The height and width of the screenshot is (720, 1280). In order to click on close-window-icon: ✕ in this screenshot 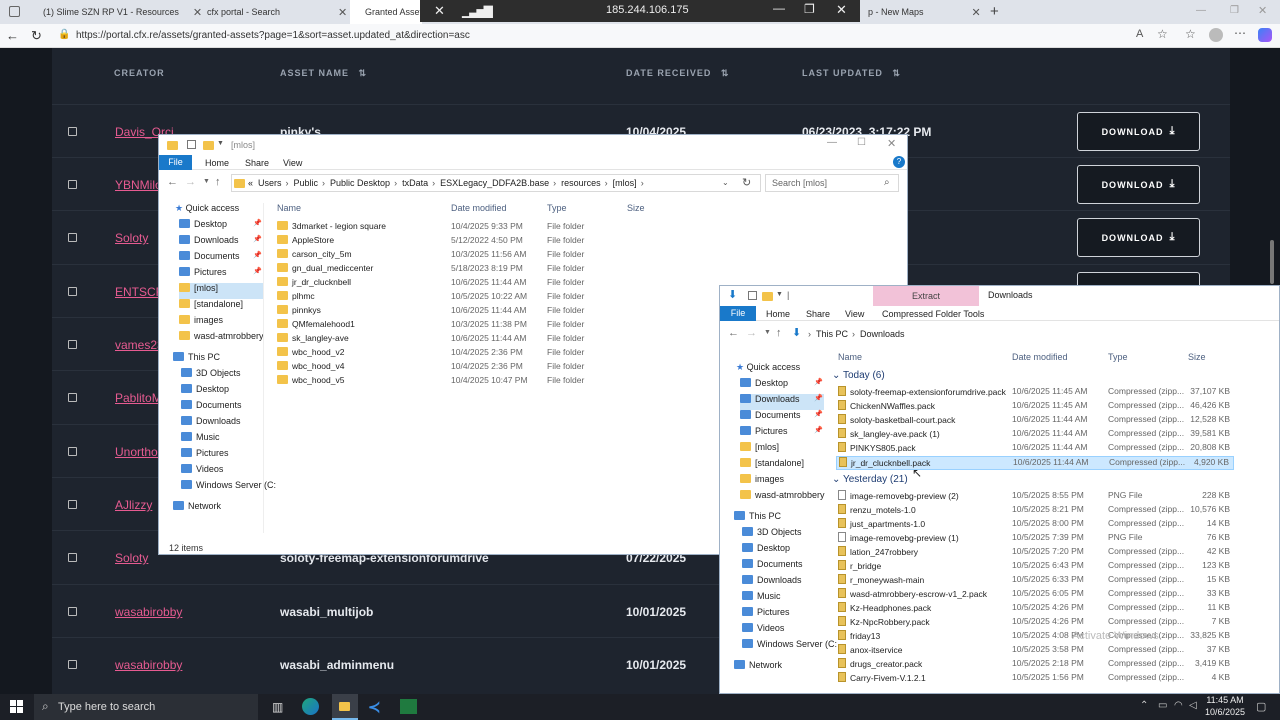, I will do `click(1262, 10)`.